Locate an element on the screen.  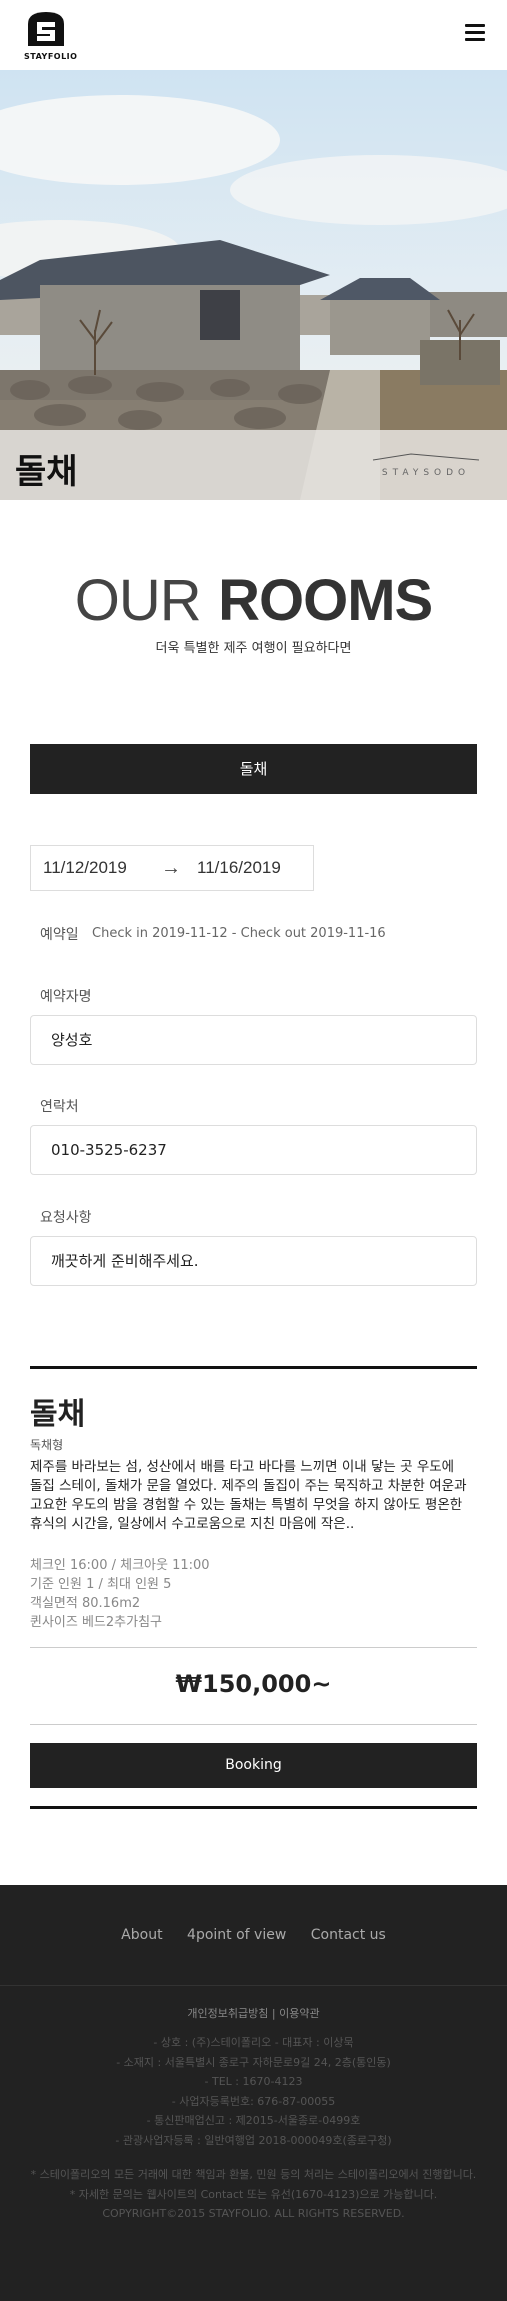
room-info-area: 객실면적 80.16m2 is located at coordinates (85, 1603).